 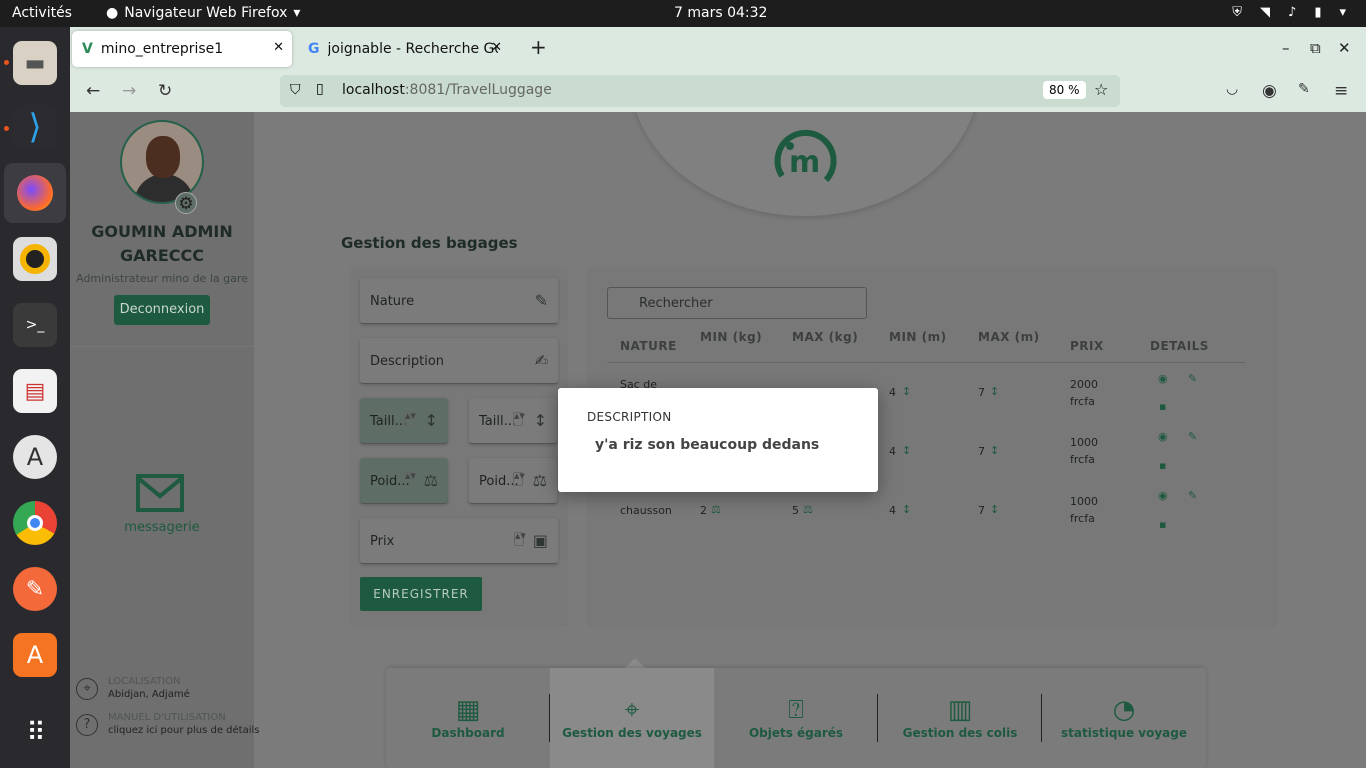 I want to click on files-icon: ▬, so click(x=35, y=63).